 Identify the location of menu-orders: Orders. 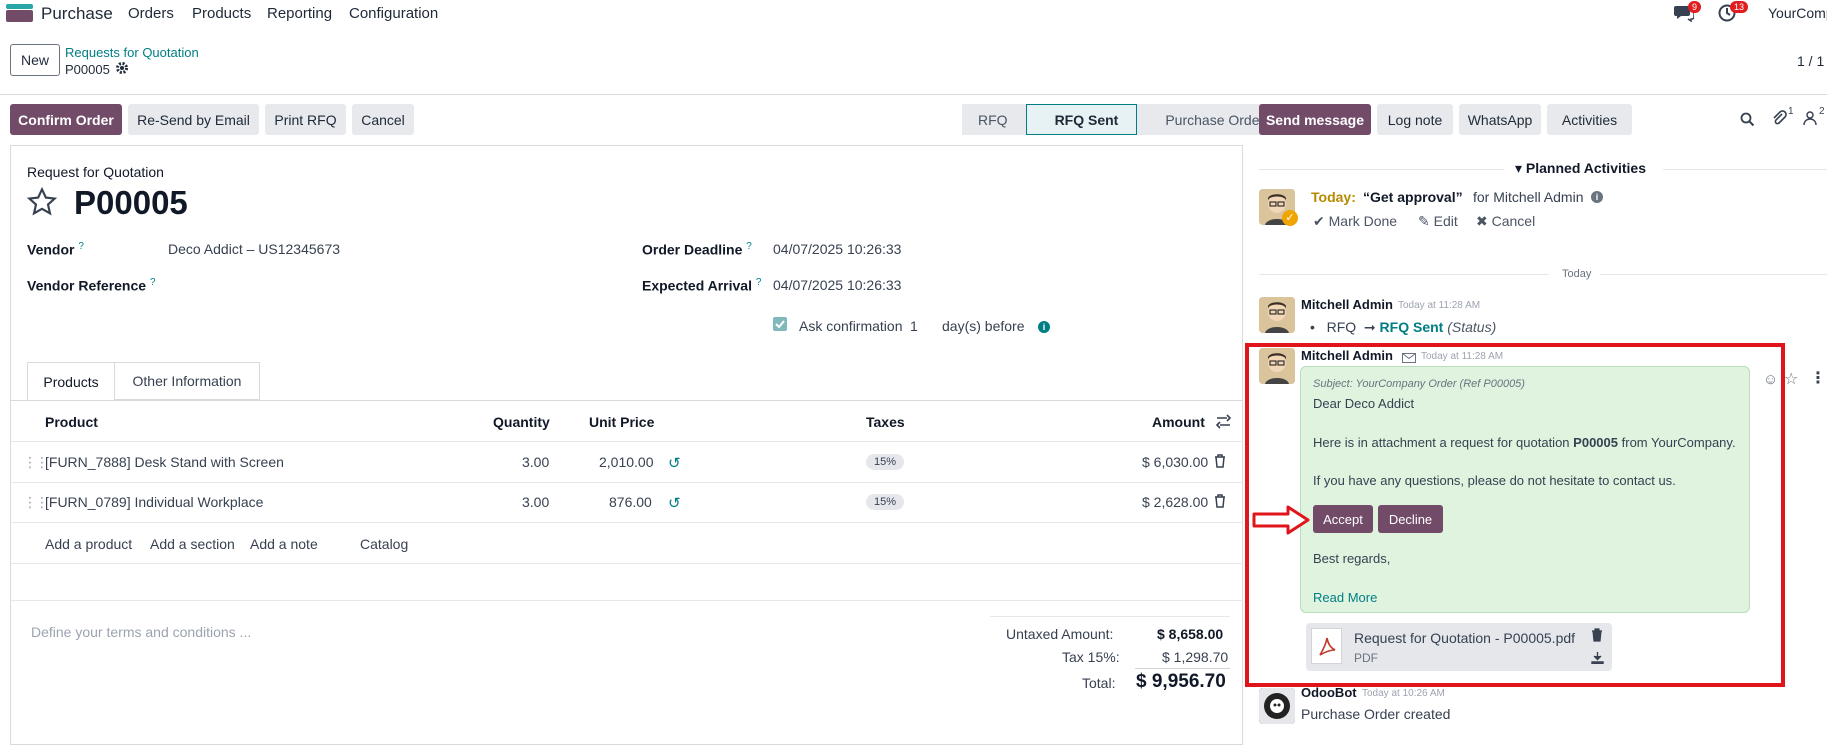
(151, 13).